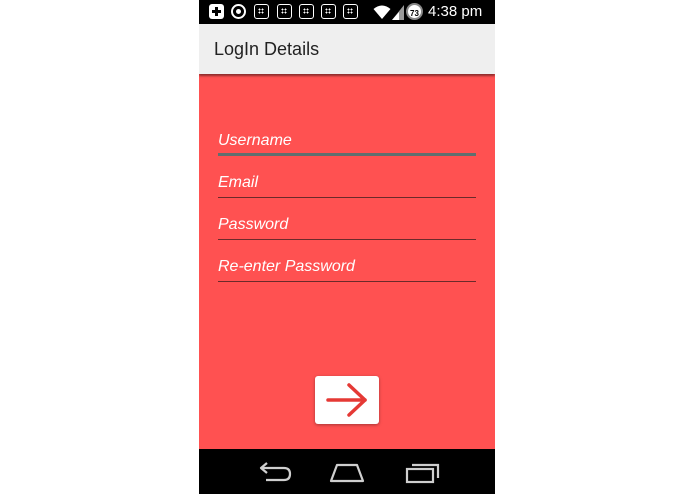 This screenshot has height=494, width=695. I want to click on recent-apps-icon, so click(422, 472).